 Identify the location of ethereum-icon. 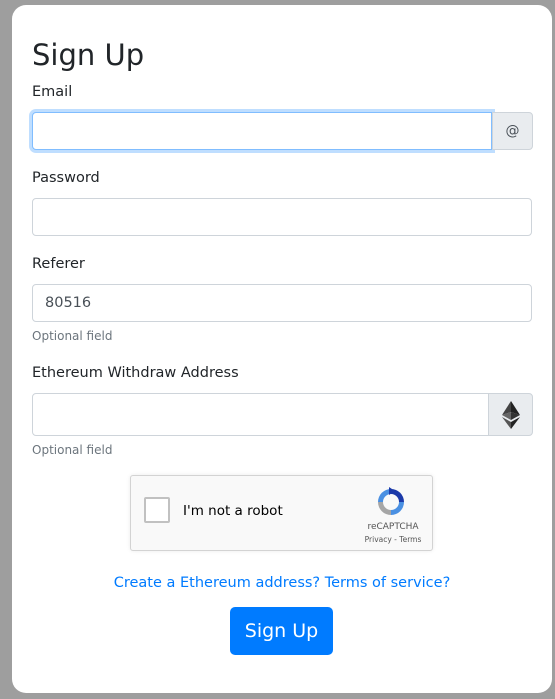
(510, 414).